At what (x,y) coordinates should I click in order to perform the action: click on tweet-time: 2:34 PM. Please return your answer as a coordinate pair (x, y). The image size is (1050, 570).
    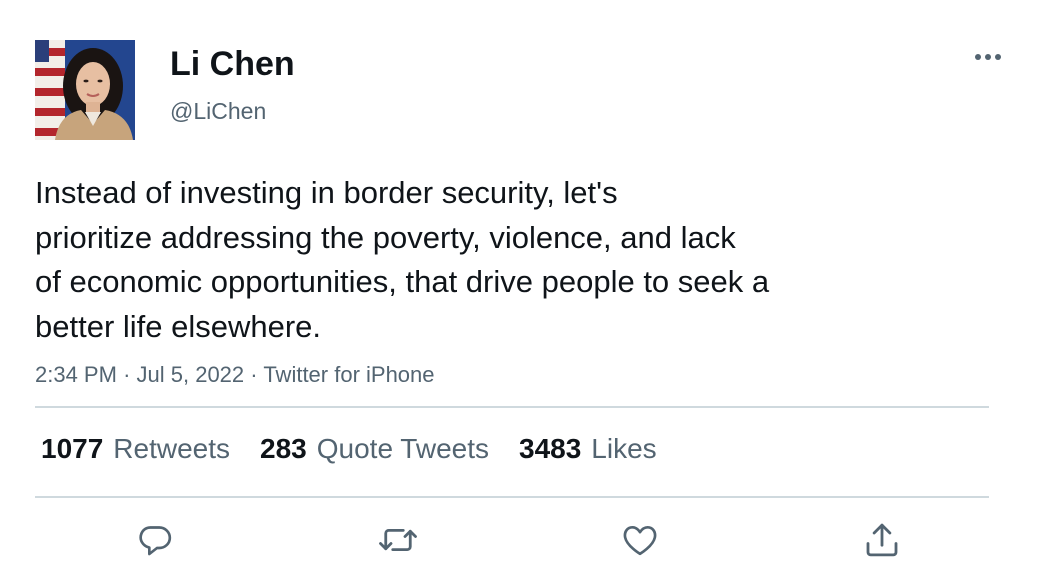
    Looking at the image, I should click on (76, 374).